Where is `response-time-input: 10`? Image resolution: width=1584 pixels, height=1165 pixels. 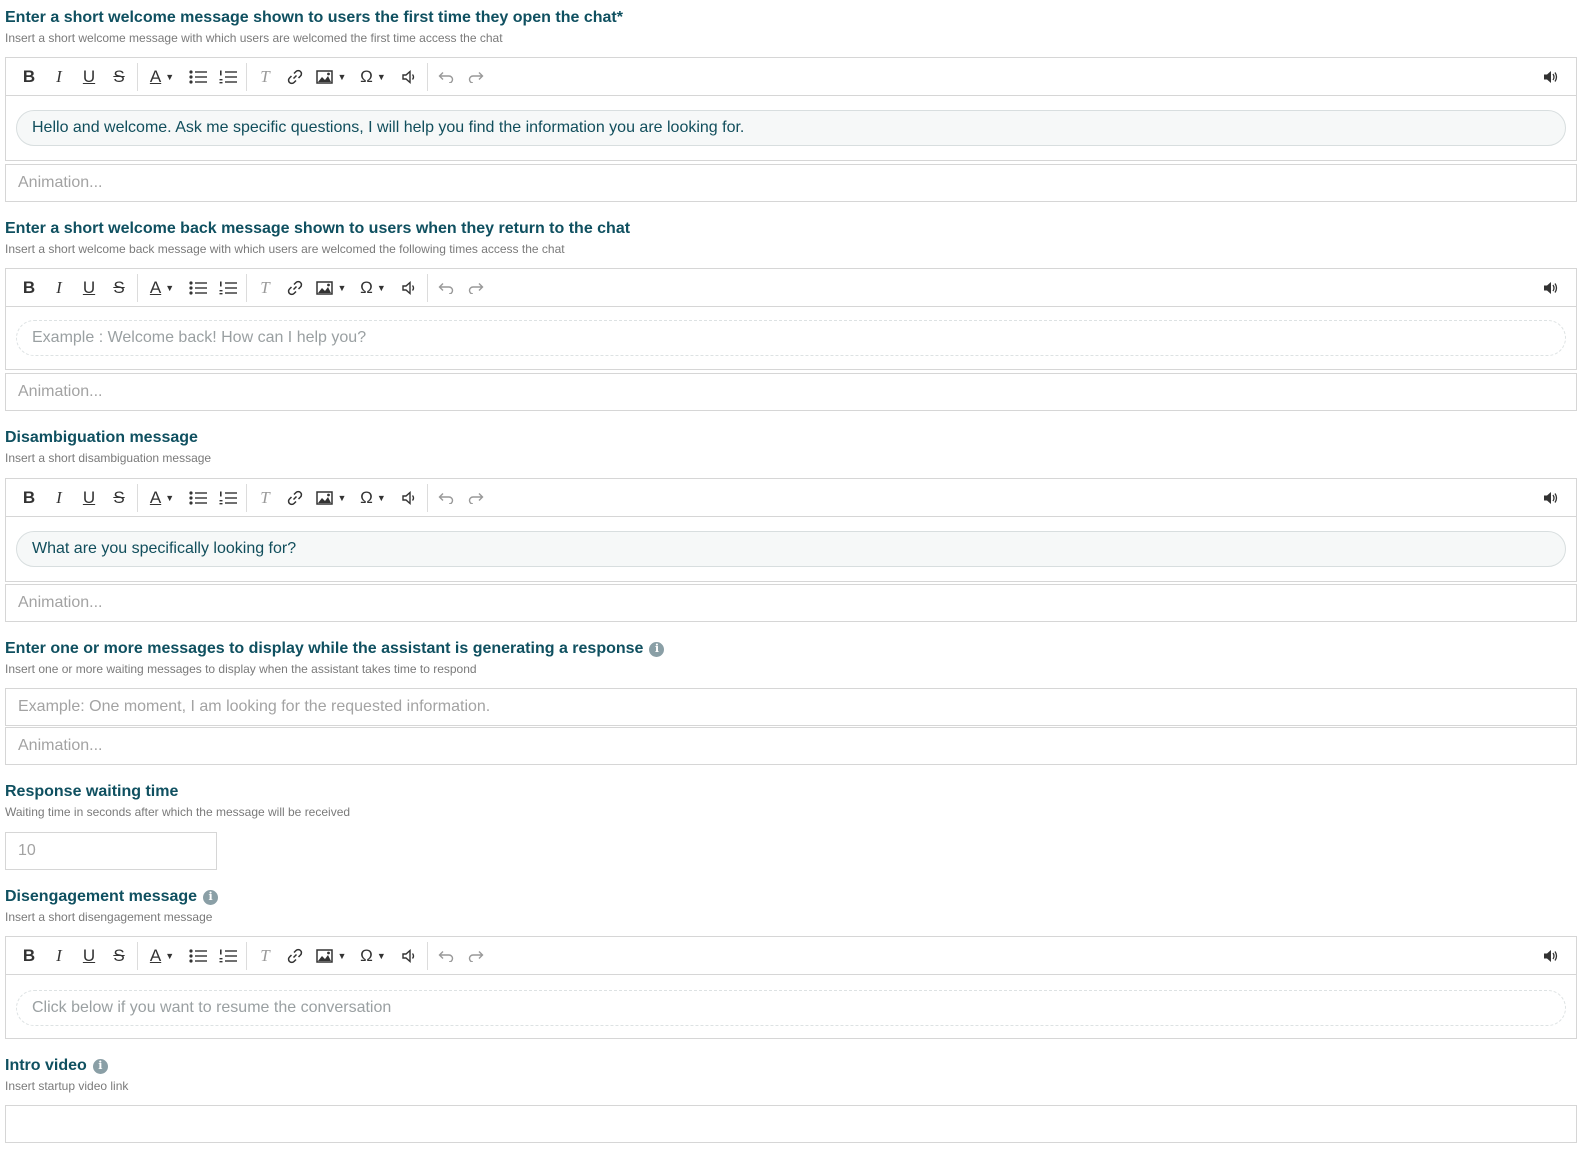 response-time-input: 10 is located at coordinates (111, 851).